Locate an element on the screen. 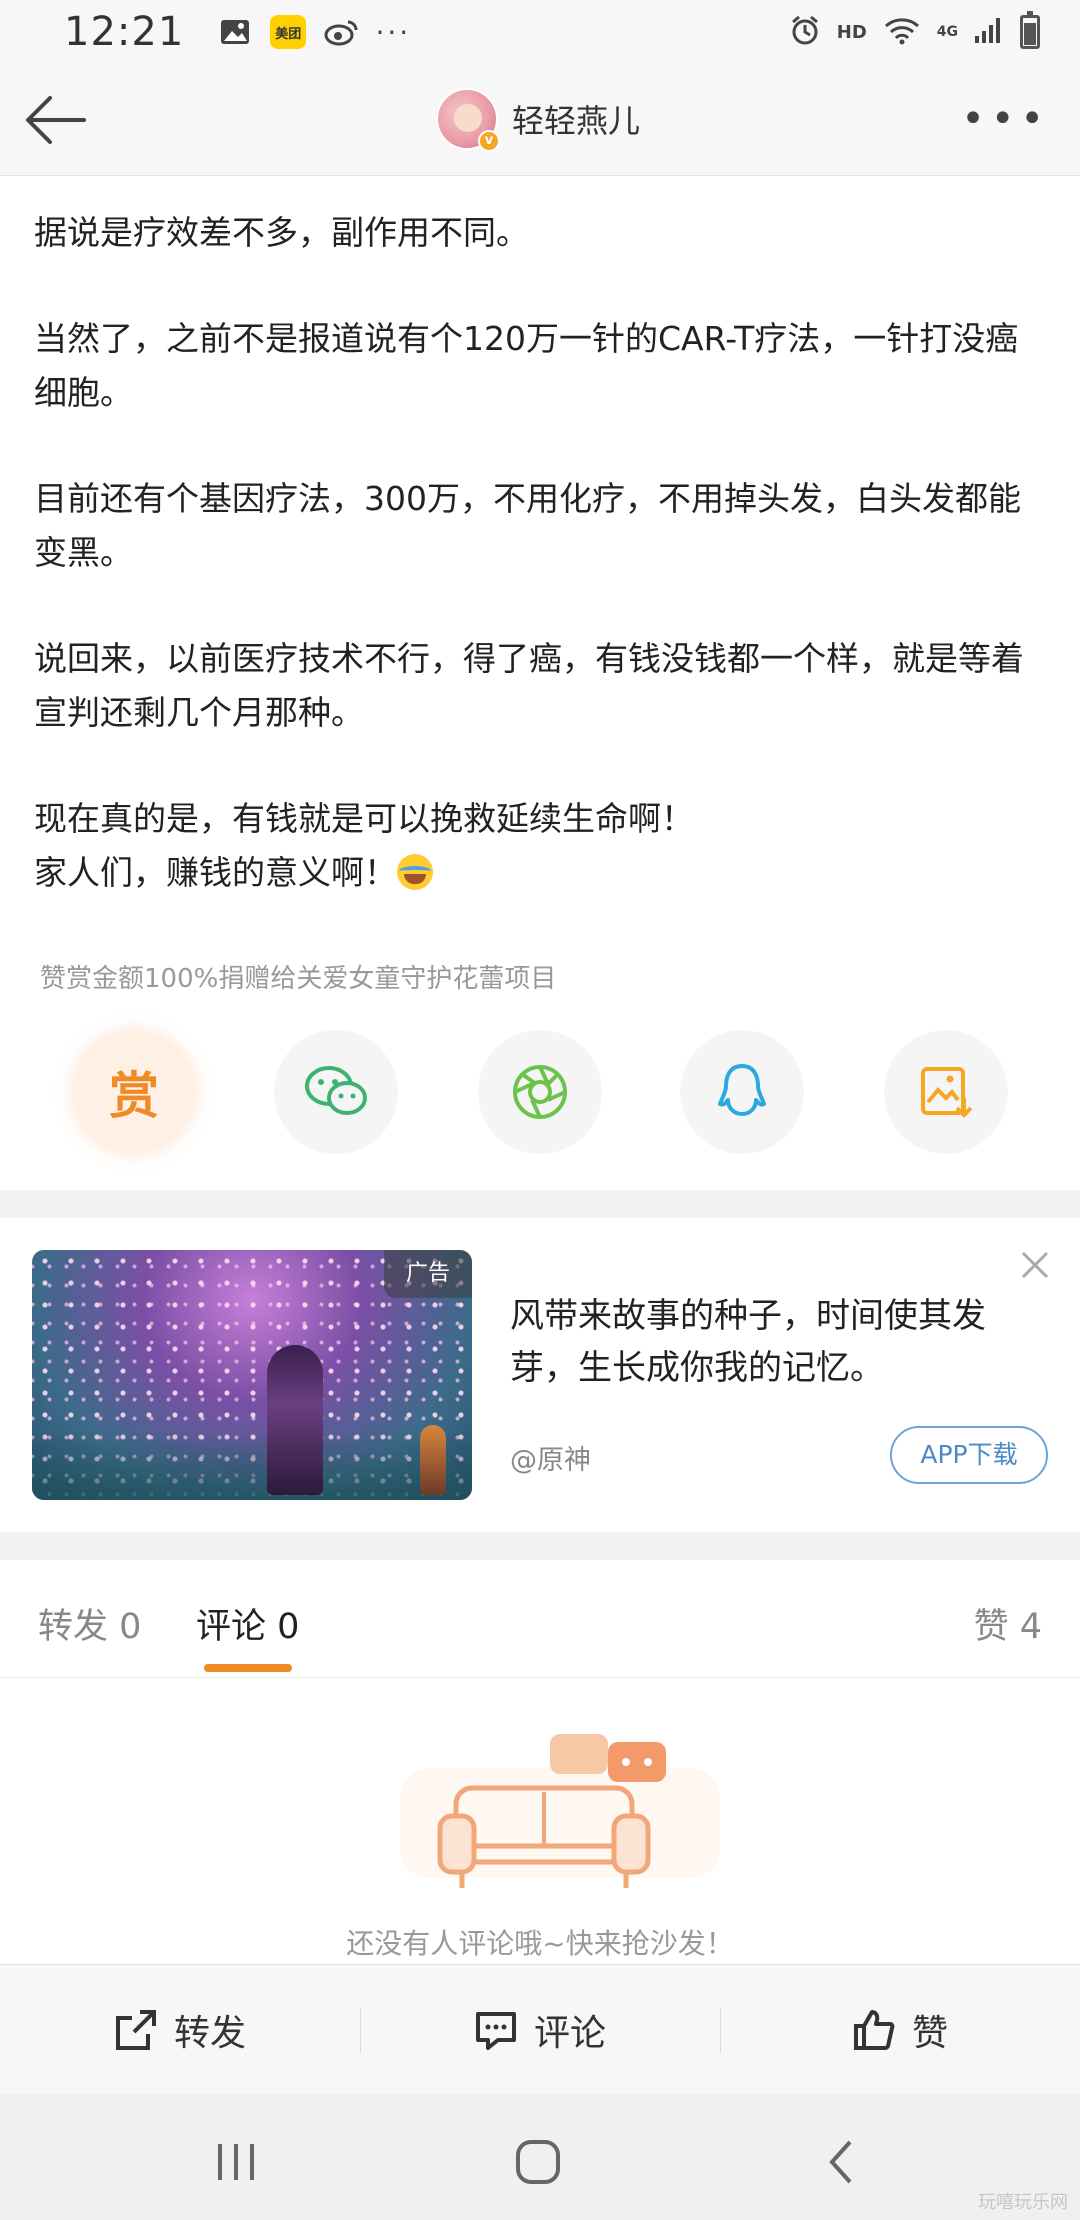 This screenshot has height=2220, width=1080. reward-button: 赏 is located at coordinates (134, 1092).